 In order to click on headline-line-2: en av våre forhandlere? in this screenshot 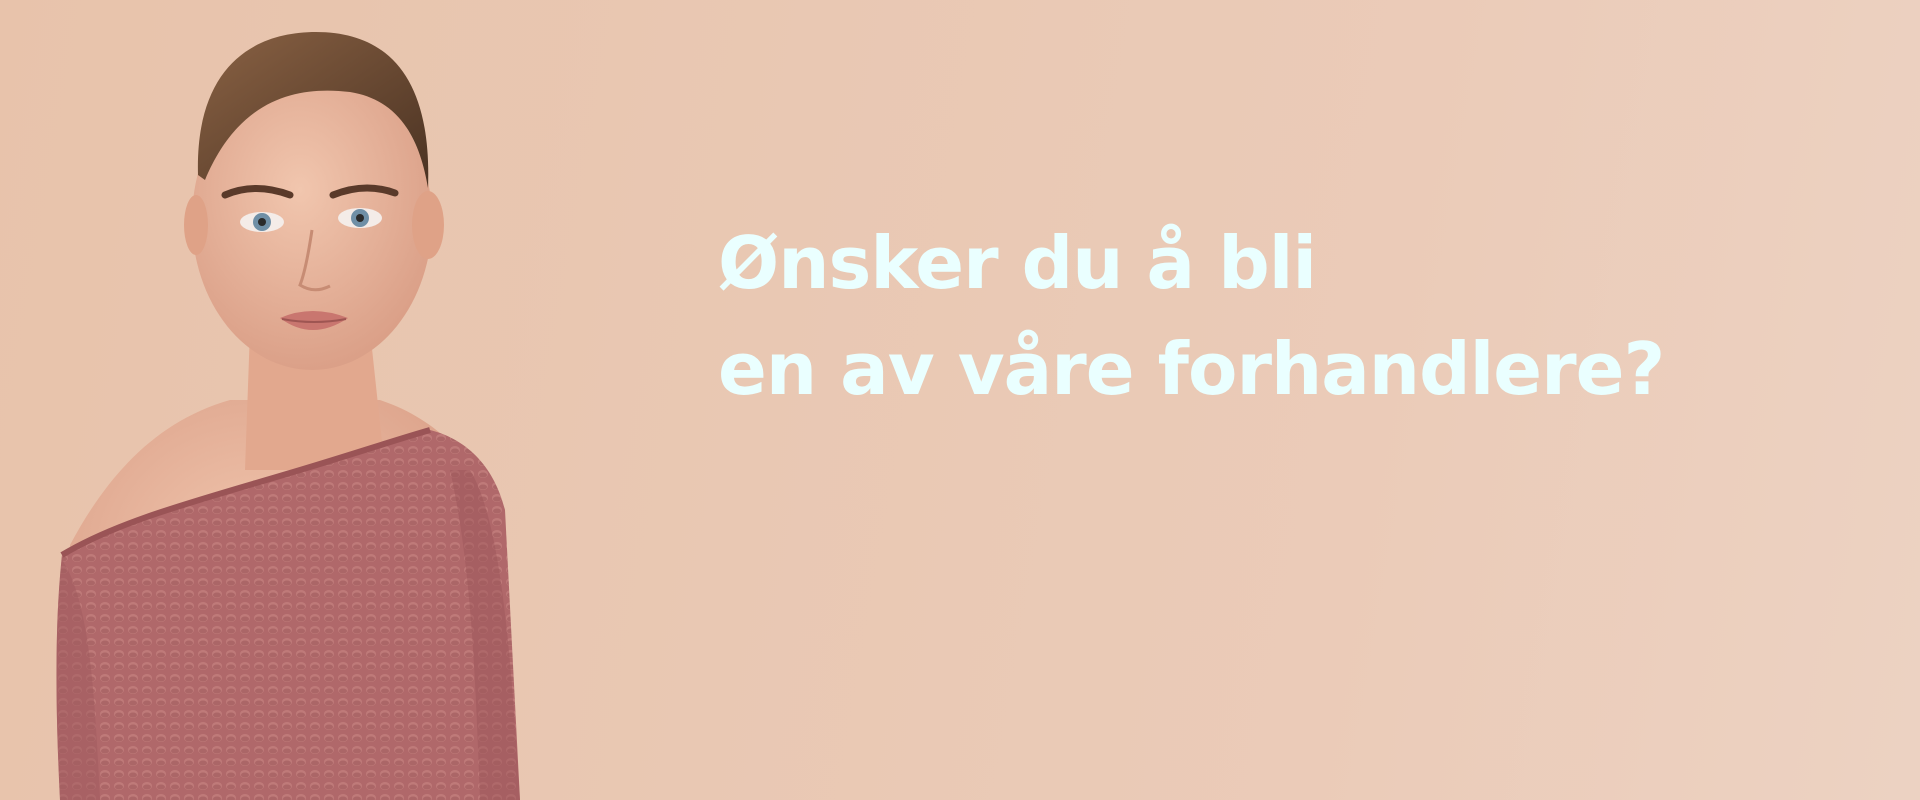, I will do `click(1191, 369)`.